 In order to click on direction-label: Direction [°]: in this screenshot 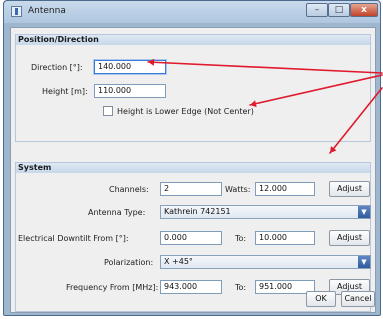, I will do `click(57, 67)`.